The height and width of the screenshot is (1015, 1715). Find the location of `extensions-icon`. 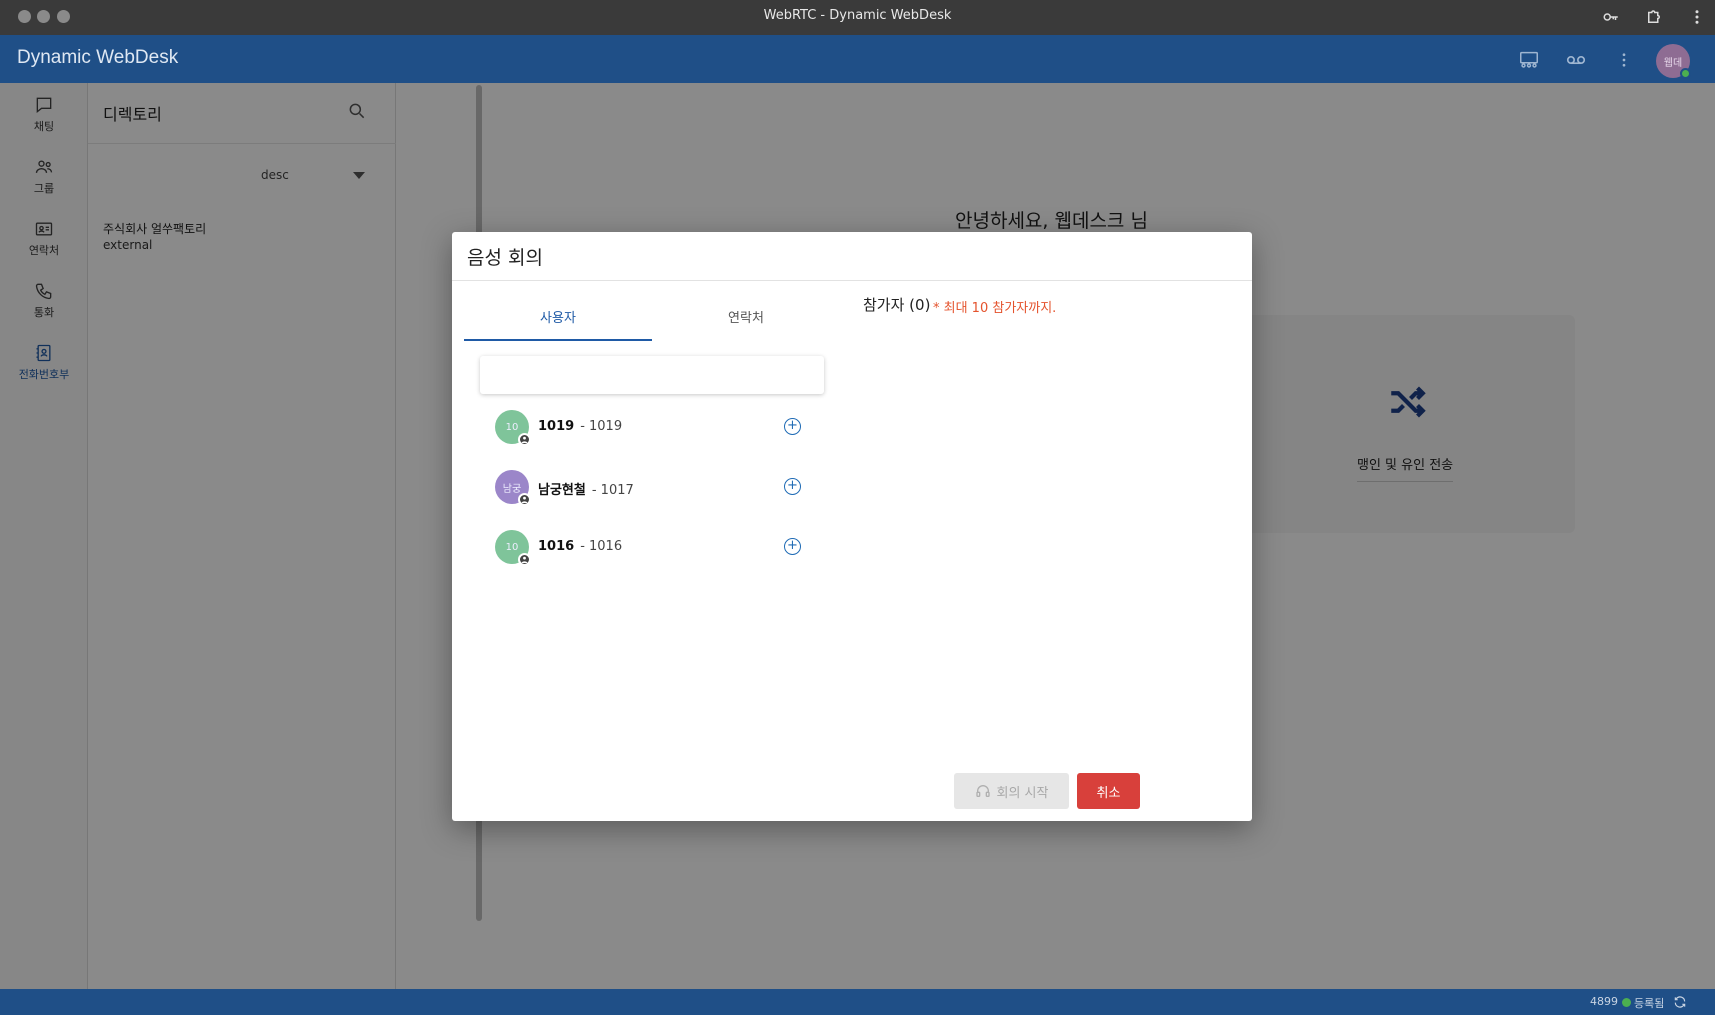

extensions-icon is located at coordinates (1654, 17).